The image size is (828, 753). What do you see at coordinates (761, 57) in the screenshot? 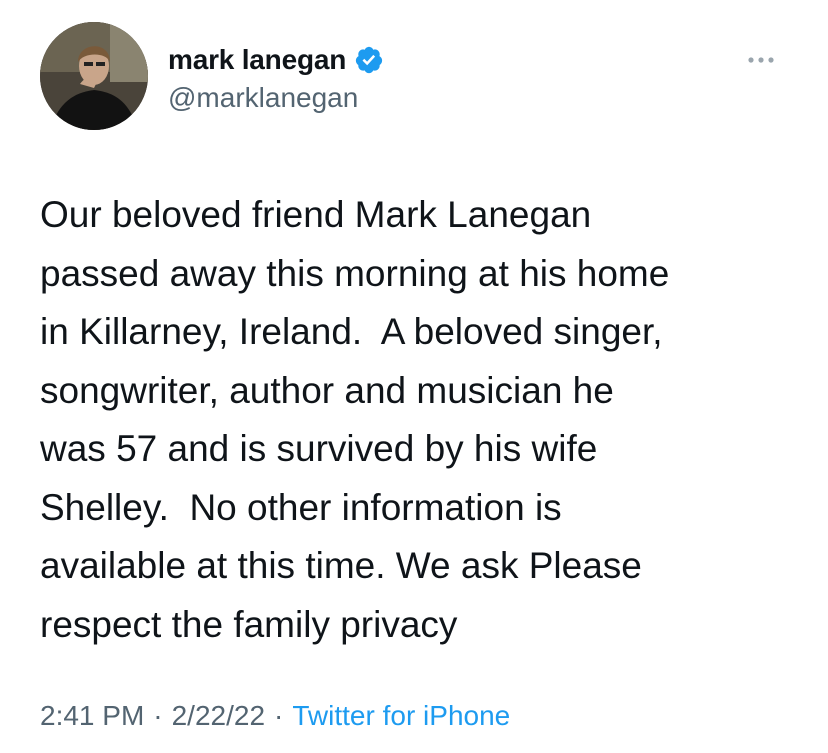
I see `more-options-icon` at bounding box center [761, 57].